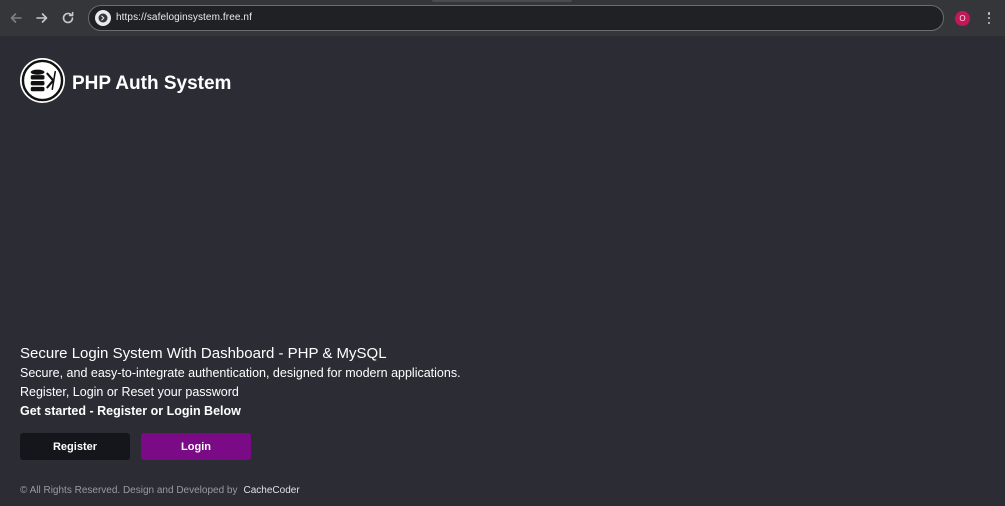 This screenshot has width=1005, height=506. I want to click on login-button: Login, so click(196, 446).